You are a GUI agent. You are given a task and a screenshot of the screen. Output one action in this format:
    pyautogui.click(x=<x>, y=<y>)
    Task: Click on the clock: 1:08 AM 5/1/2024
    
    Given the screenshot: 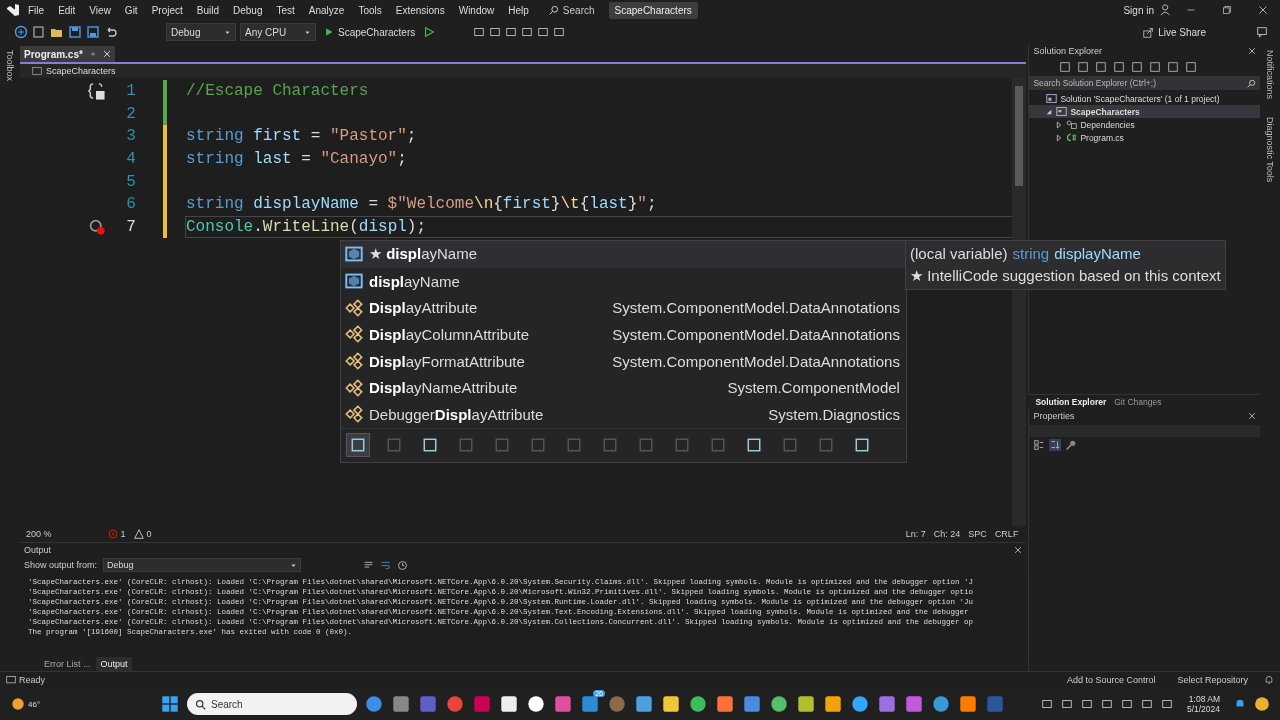 What is the action you would take?
    pyautogui.click(x=1203, y=704)
    